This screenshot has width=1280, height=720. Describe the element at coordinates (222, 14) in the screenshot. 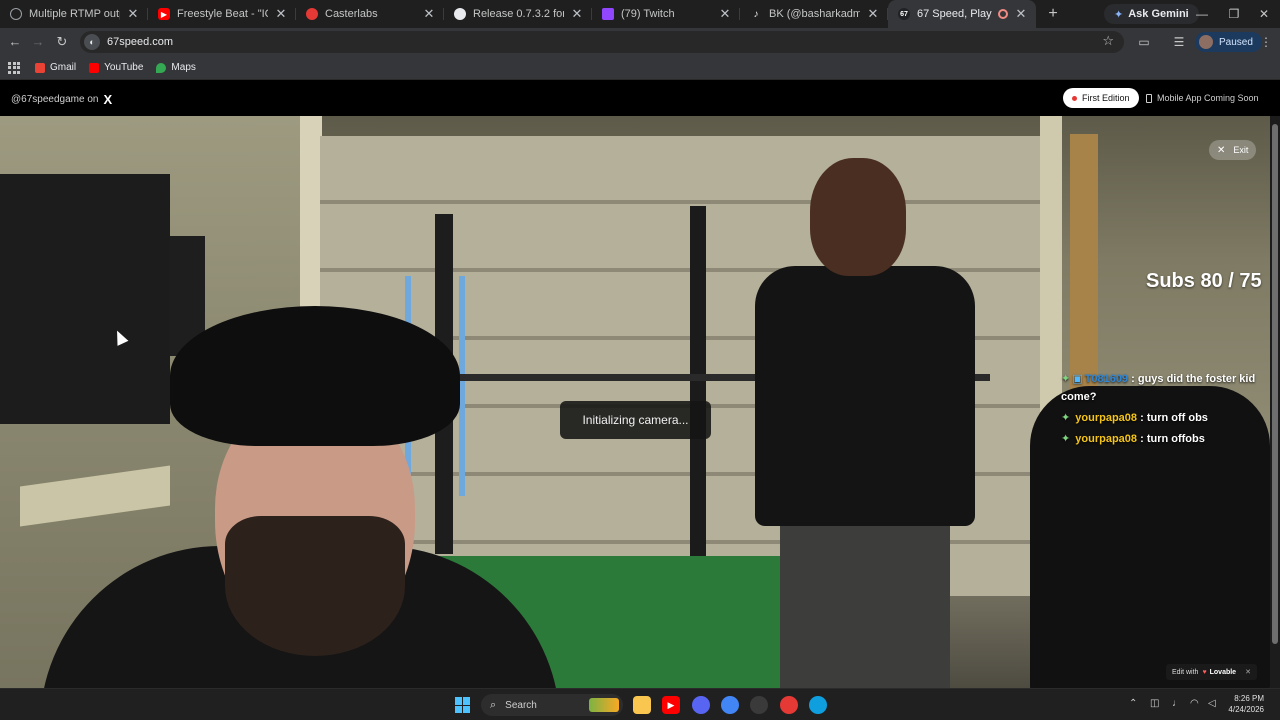

I see `tab-freestyle-beat: ▶ Freestyle Beat - "ICE" | Free ✕` at that location.